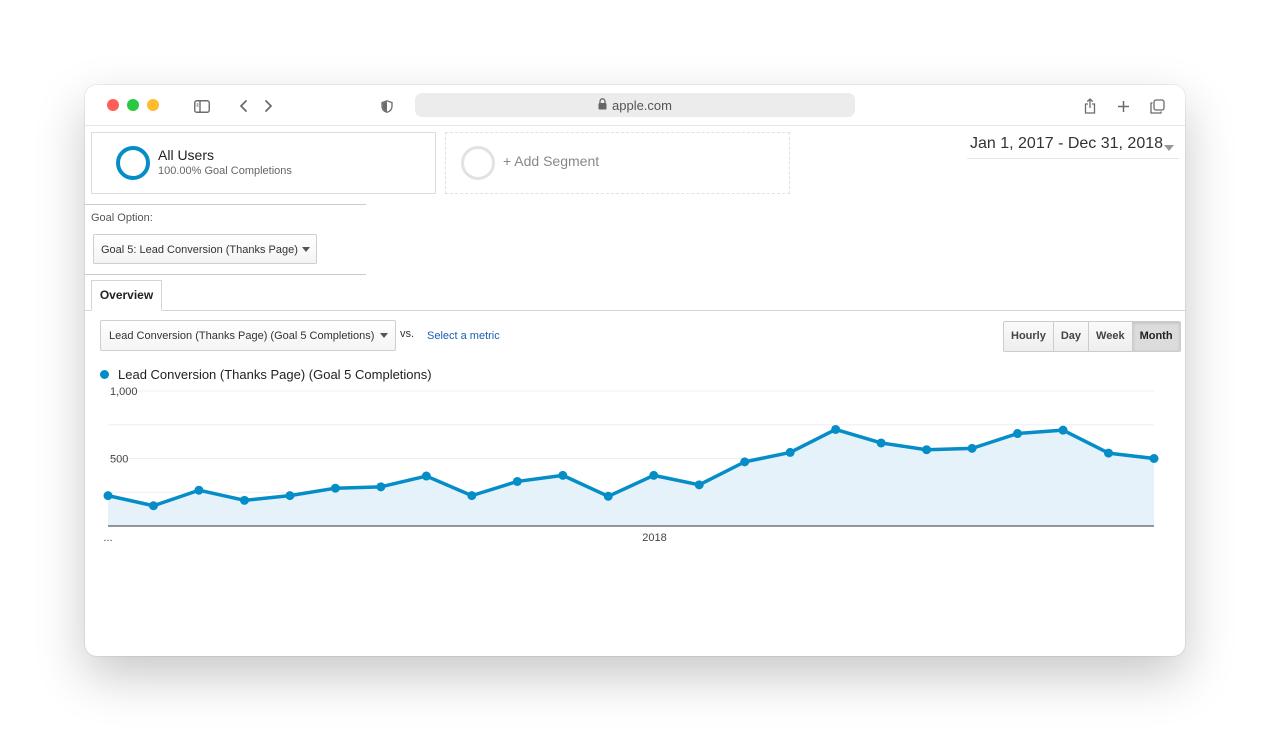 Image resolution: width=1270 pixels, height=741 pixels. I want to click on granularity-week-button: Week, so click(1110, 336).